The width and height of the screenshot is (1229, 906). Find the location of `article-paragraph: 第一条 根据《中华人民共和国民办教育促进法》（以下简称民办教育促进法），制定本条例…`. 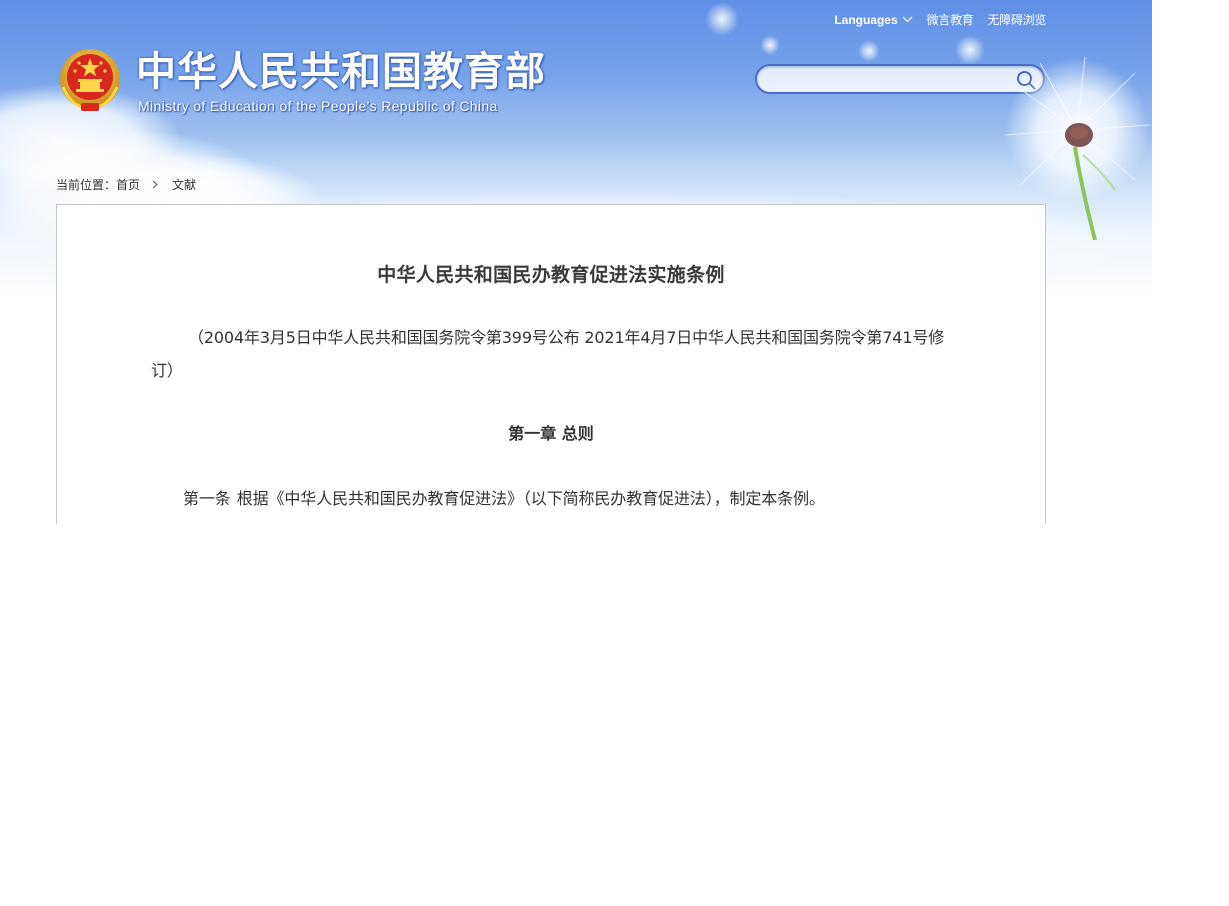

article-paragraph: 第一条 根据《中华人民共和国民办教育促进法》（以下简称民办教育促进法），制定本条例… is located at coordinates (504, 497).